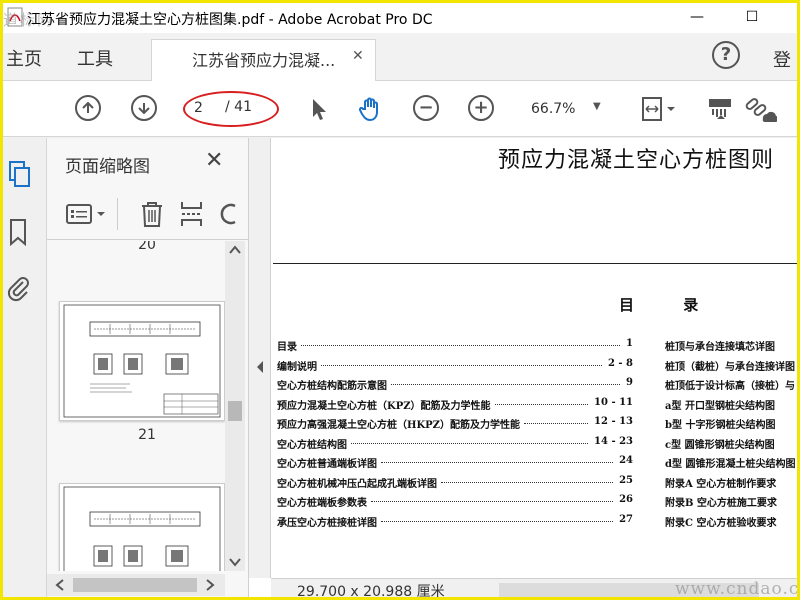  I want to click on thumbnail-list: 20 21, so click(137, 406).